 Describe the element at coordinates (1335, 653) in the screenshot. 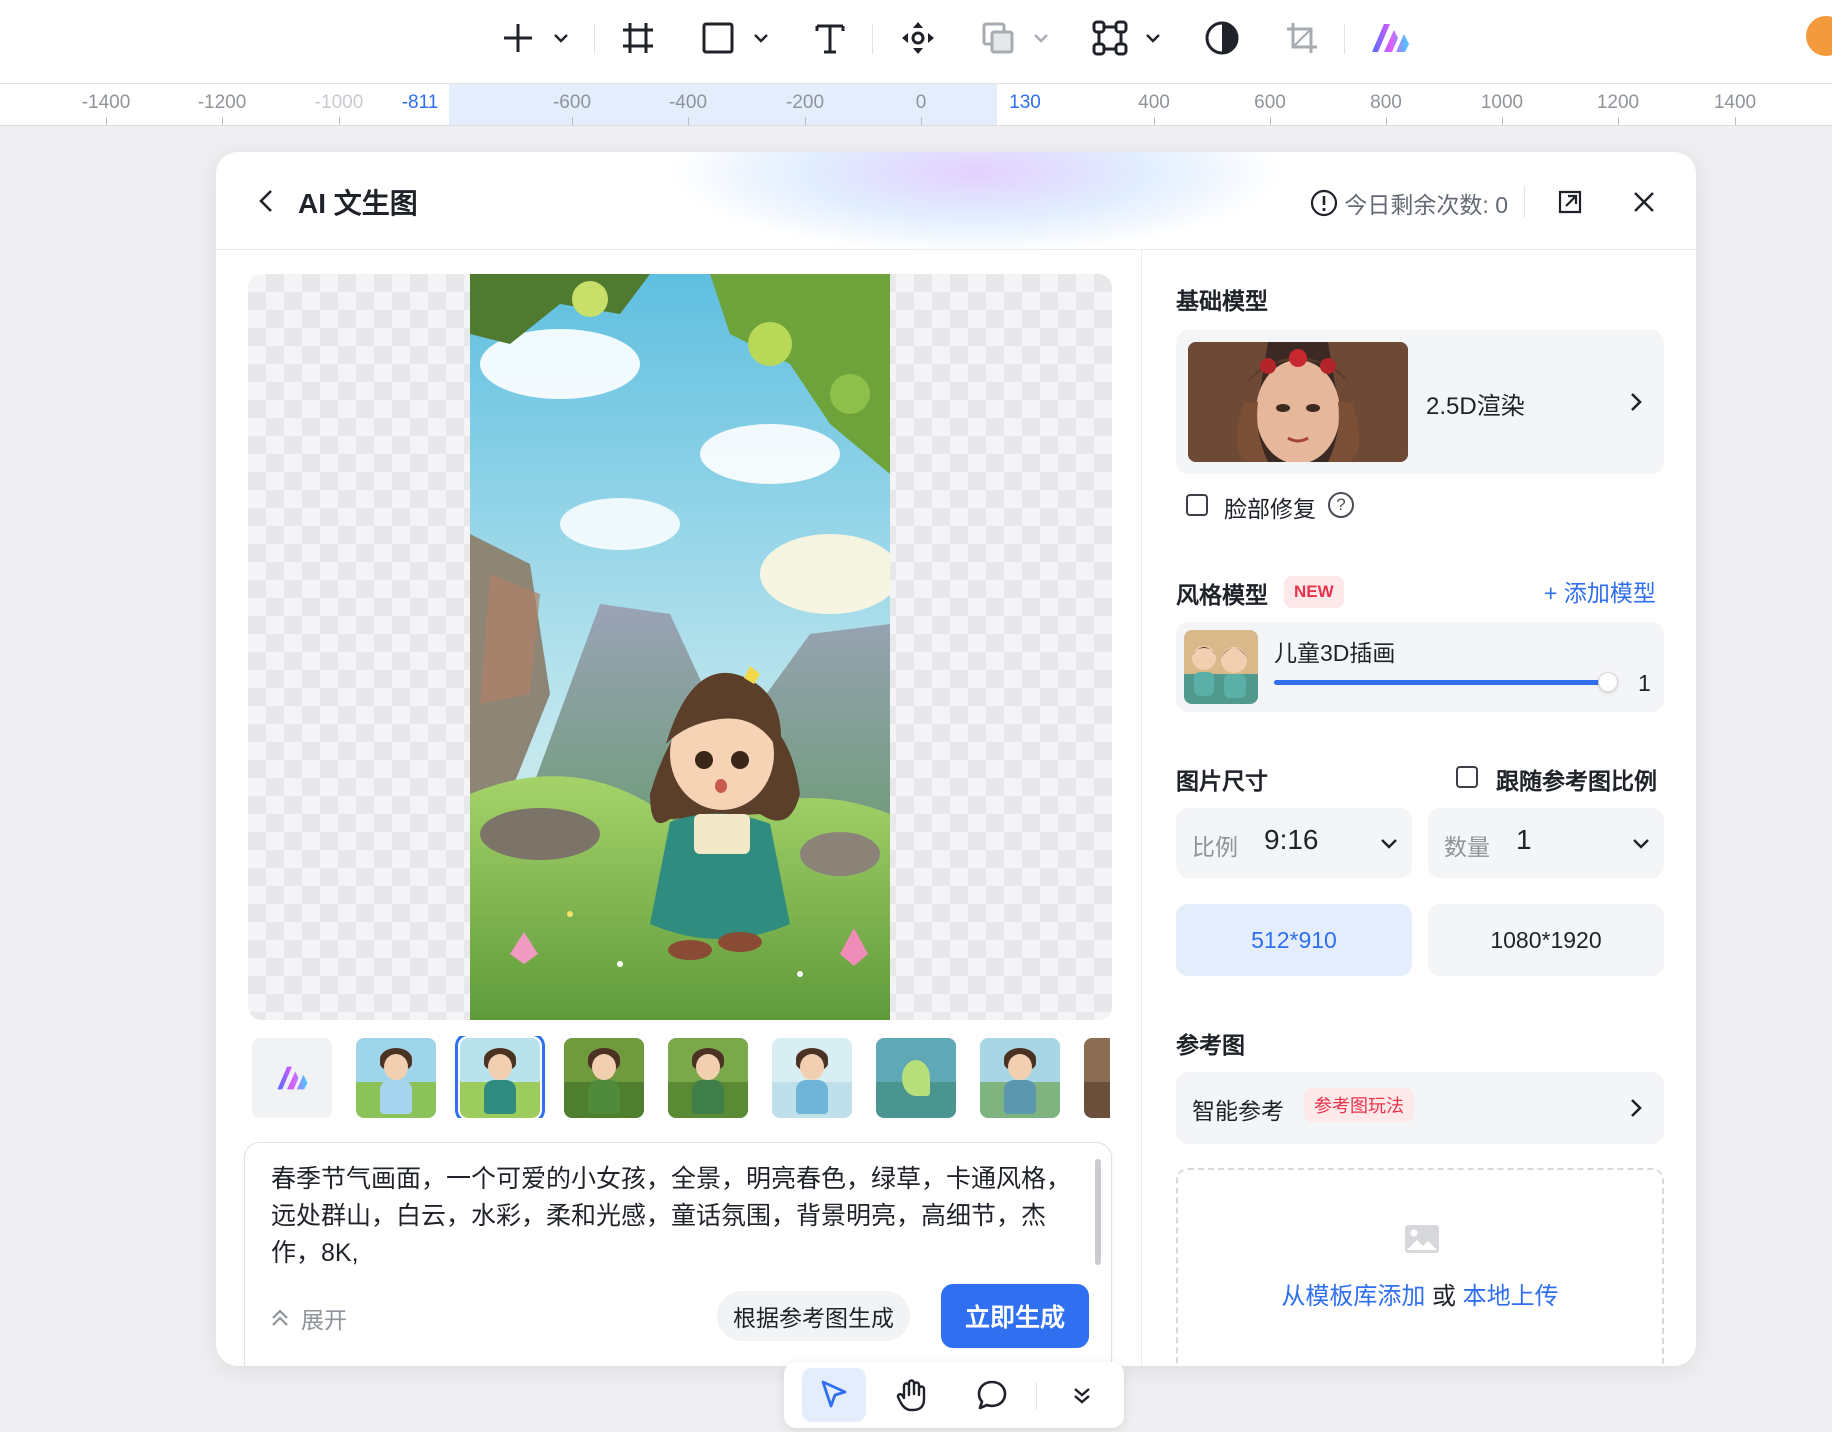

I see `style-model-name: 儿童3D插画` at that location.